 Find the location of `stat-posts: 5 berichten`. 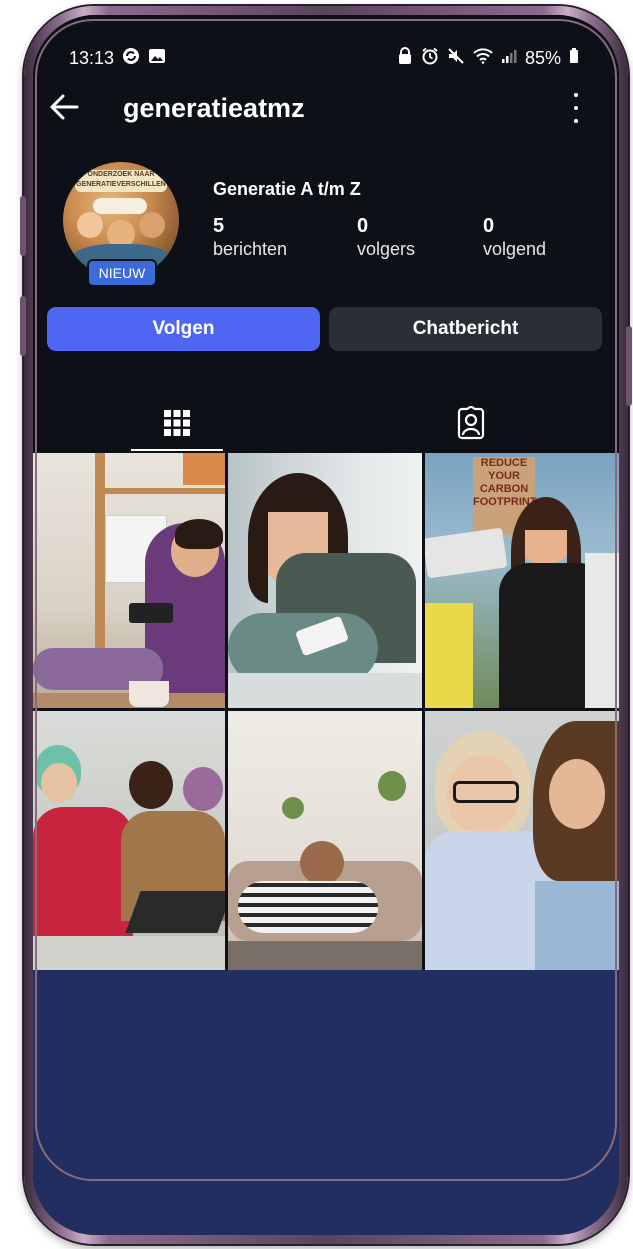

stat-posts: 5 berichten is located at coordinates (250, 238).